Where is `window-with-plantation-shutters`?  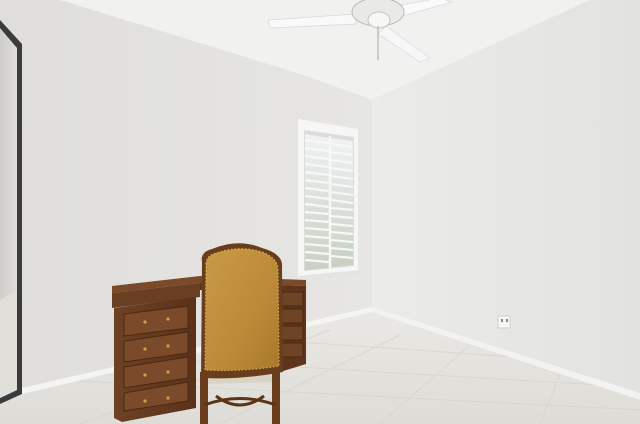 window-with-plantation-shutters is located at coordinates (328, 200).